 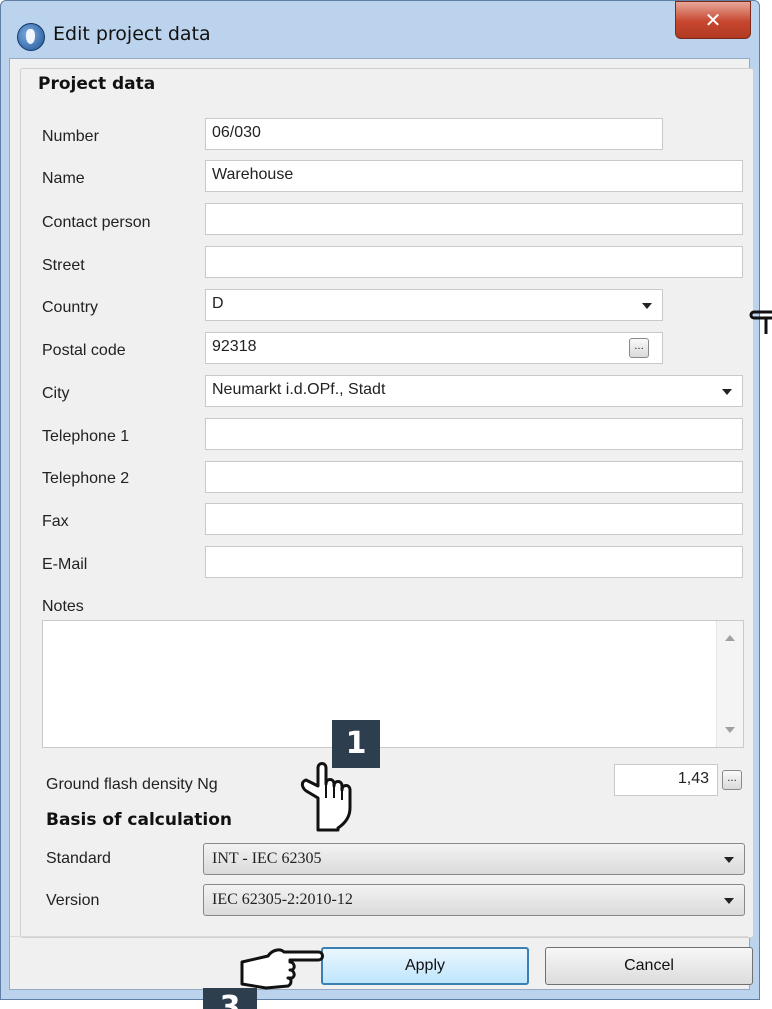 I want to click on ground-flash-density-field: 1,43, so click(x=666, y=780).